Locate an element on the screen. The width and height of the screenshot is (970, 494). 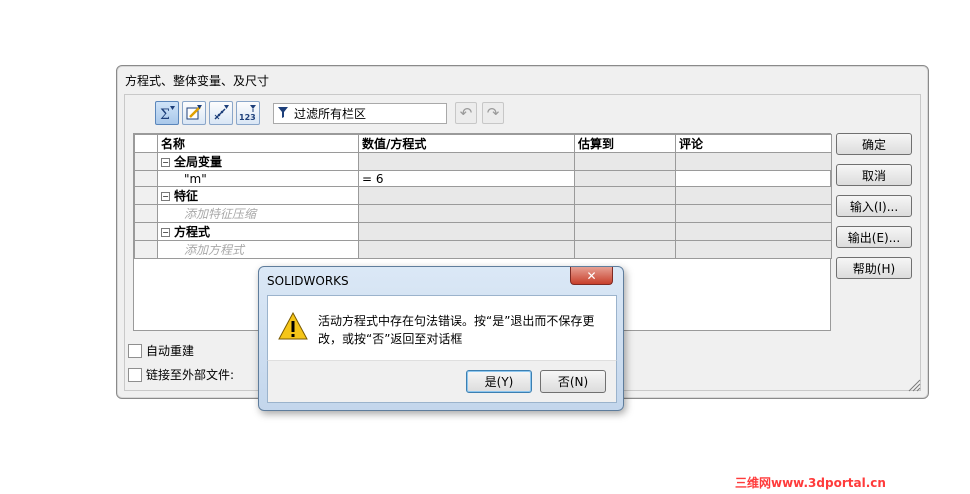
redo-button: ↷ is located at coordinates (493, 113).